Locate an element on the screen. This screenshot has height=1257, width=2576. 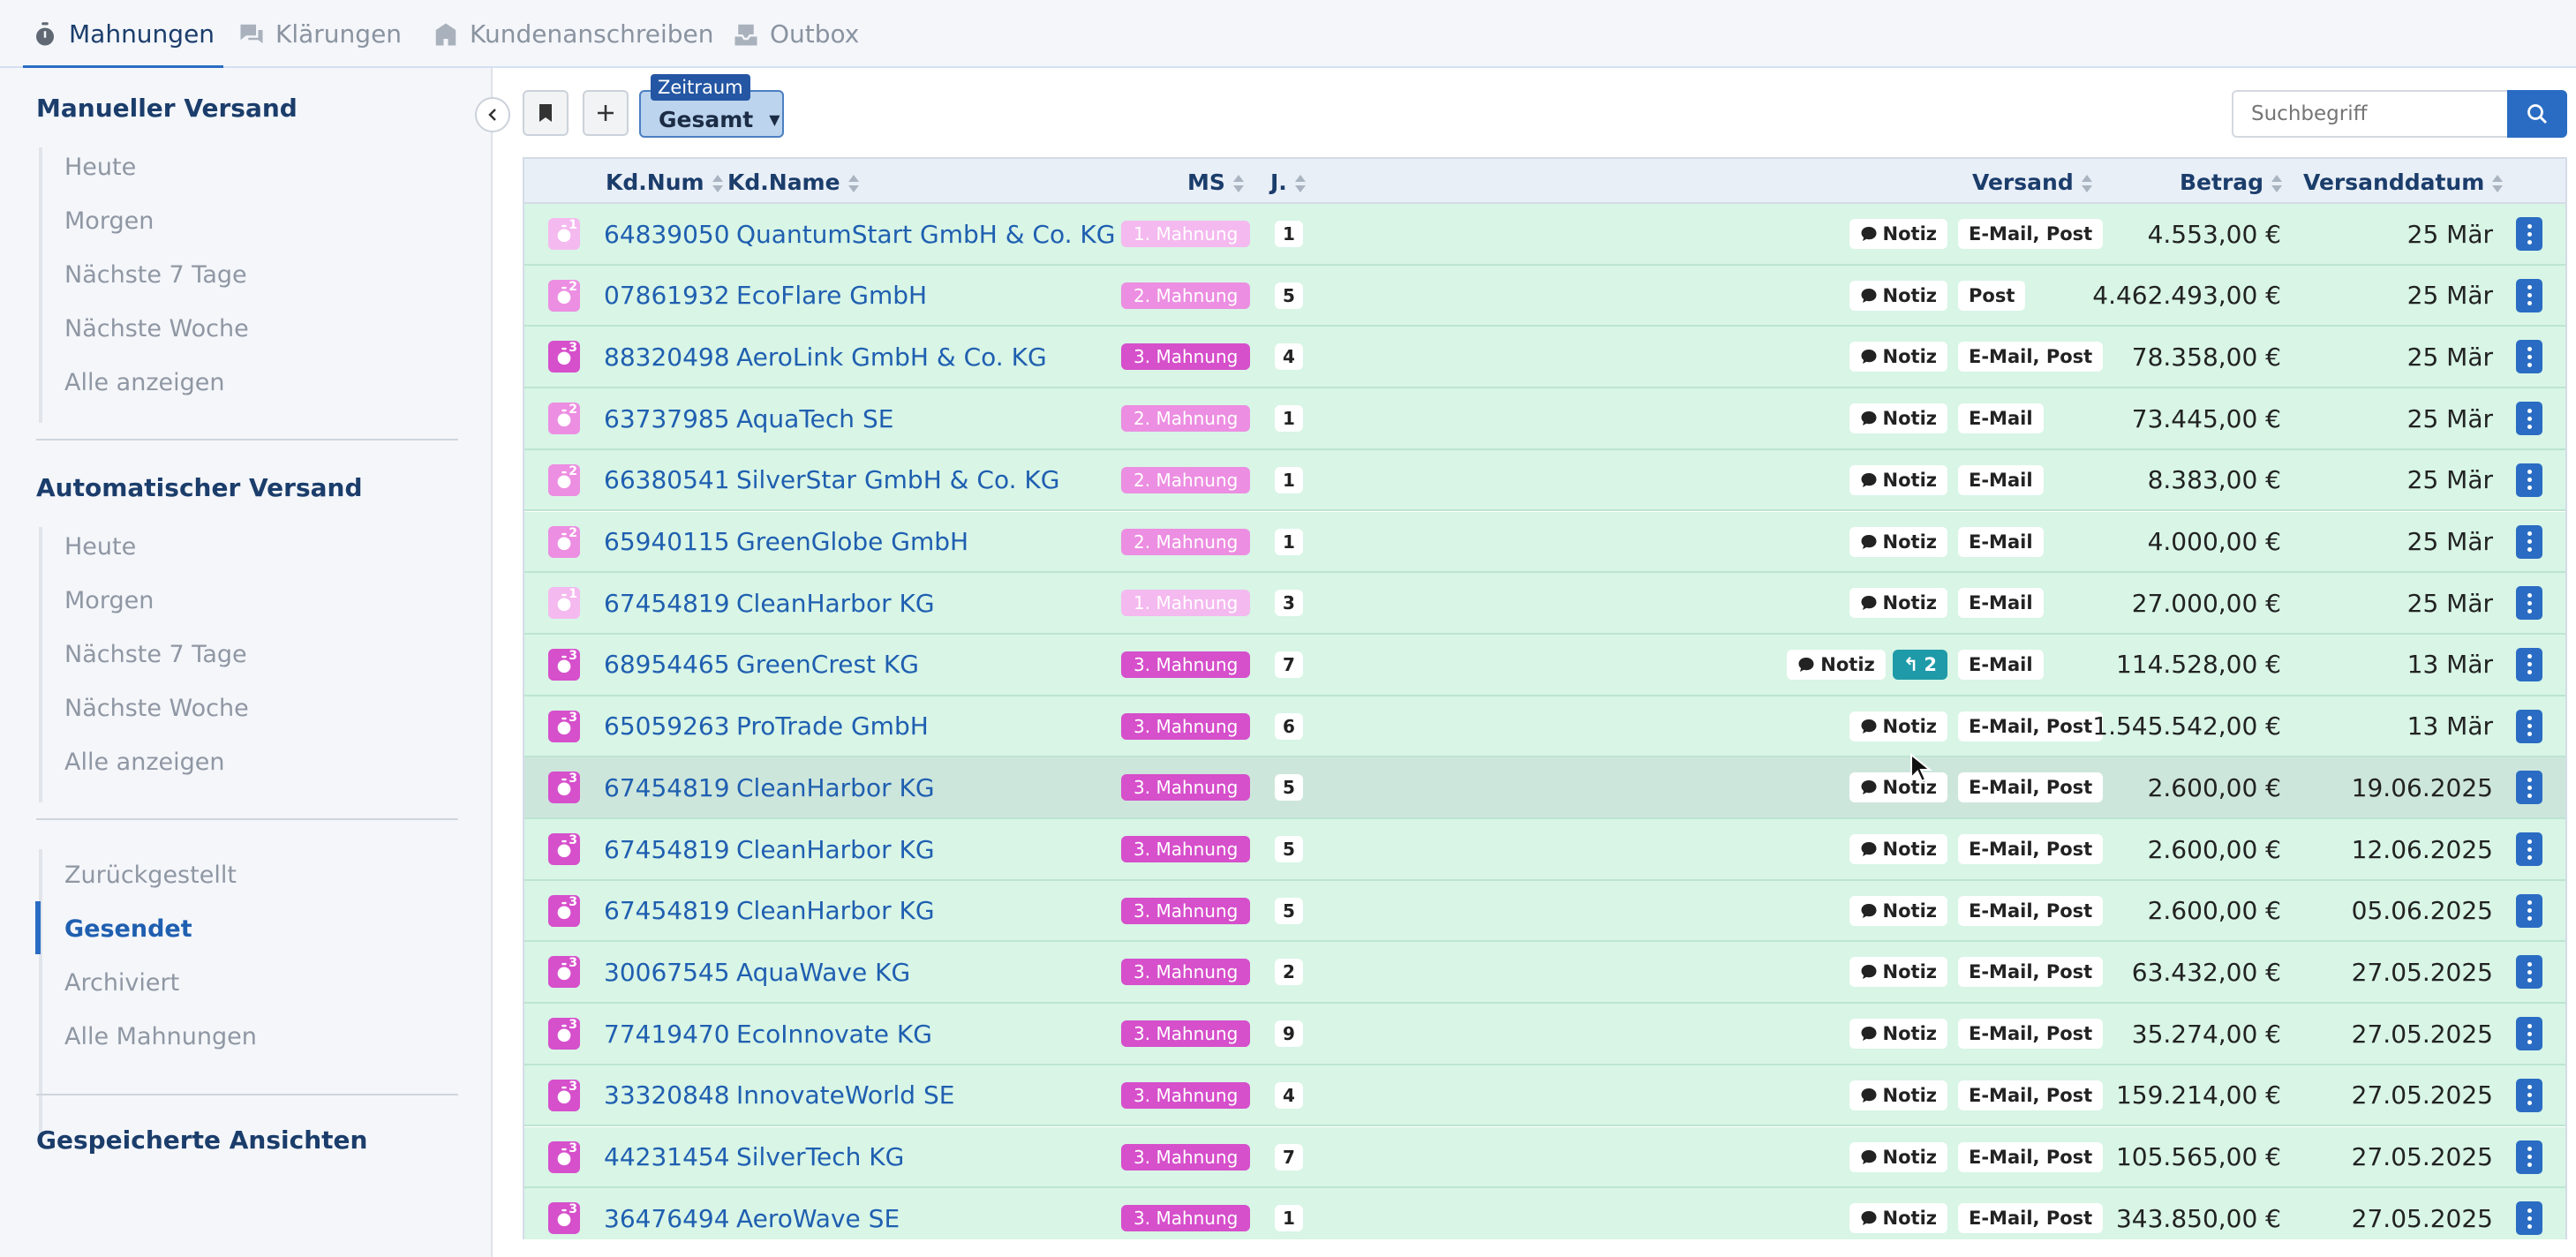
customer-name-link: AquaWave KG is located at coordinates (823, 972).